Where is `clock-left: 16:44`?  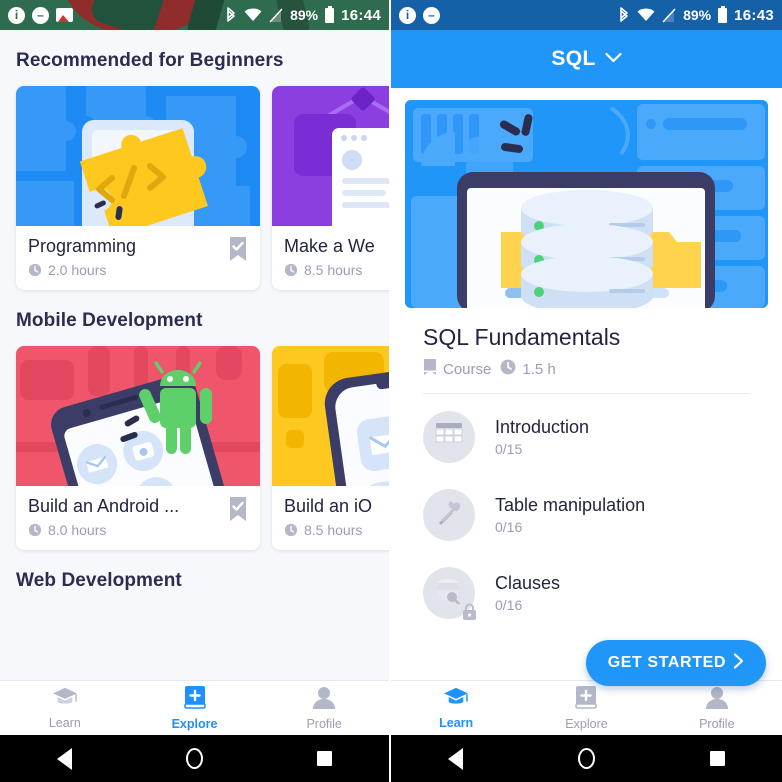 clock-left: 16:44 is located at coordinates (361, 15).